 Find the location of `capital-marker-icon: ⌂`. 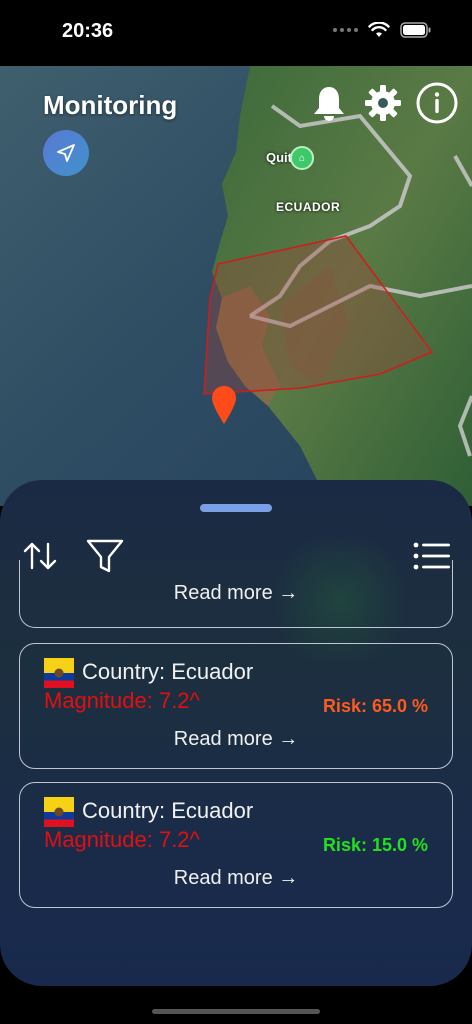

capital-marker-icon: ⌂ is located at coordinates (302, 158).